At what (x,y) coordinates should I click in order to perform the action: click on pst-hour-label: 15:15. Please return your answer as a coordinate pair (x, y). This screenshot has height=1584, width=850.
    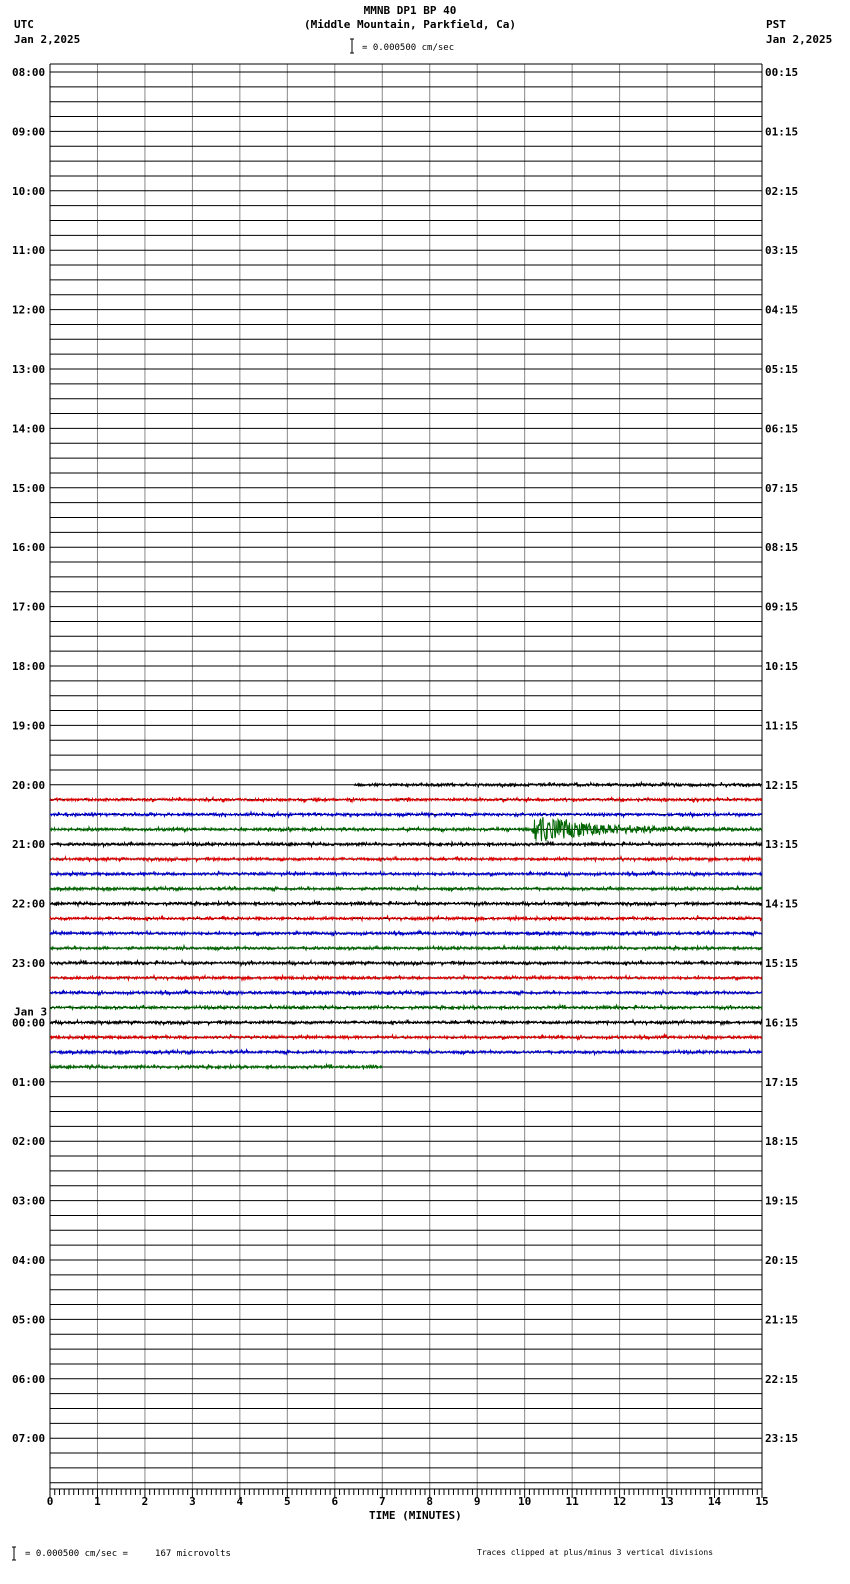
    Looking at the image, I should click on (781, 963).